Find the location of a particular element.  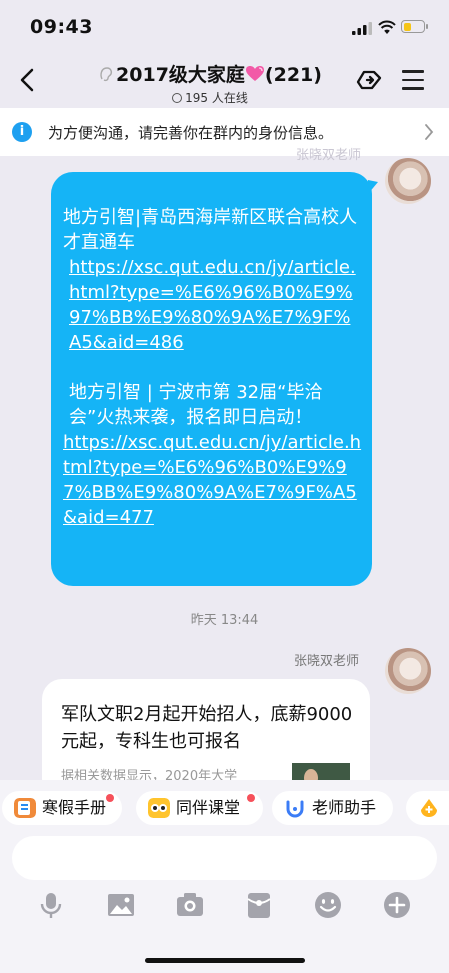

online-count: 195 人在线 is located at coordinates (216, 98).